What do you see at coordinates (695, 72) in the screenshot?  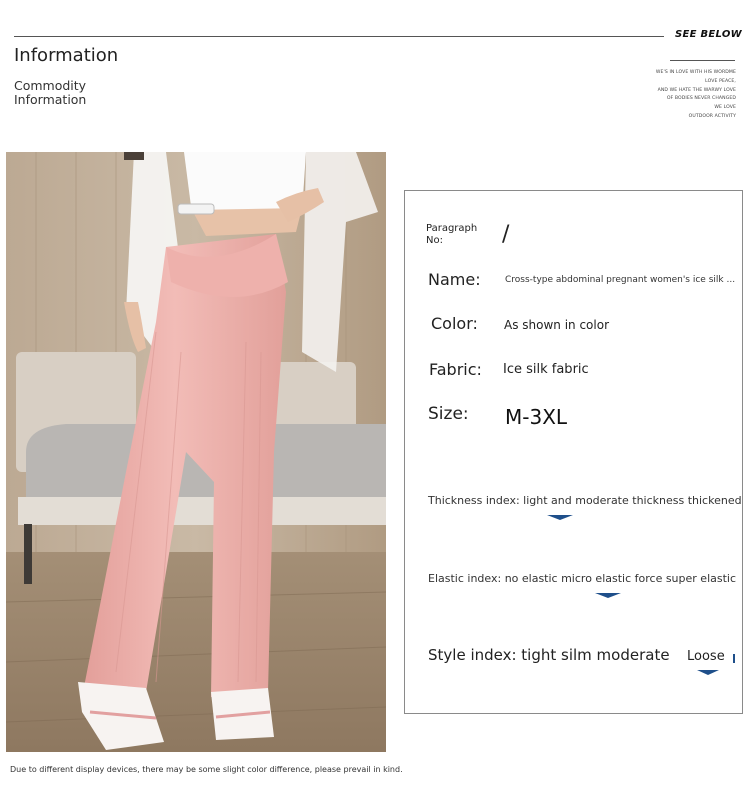 I see `poem-line: WE'S IN LOVE WITH HIS WORDME` at bounding box center [695, 72].